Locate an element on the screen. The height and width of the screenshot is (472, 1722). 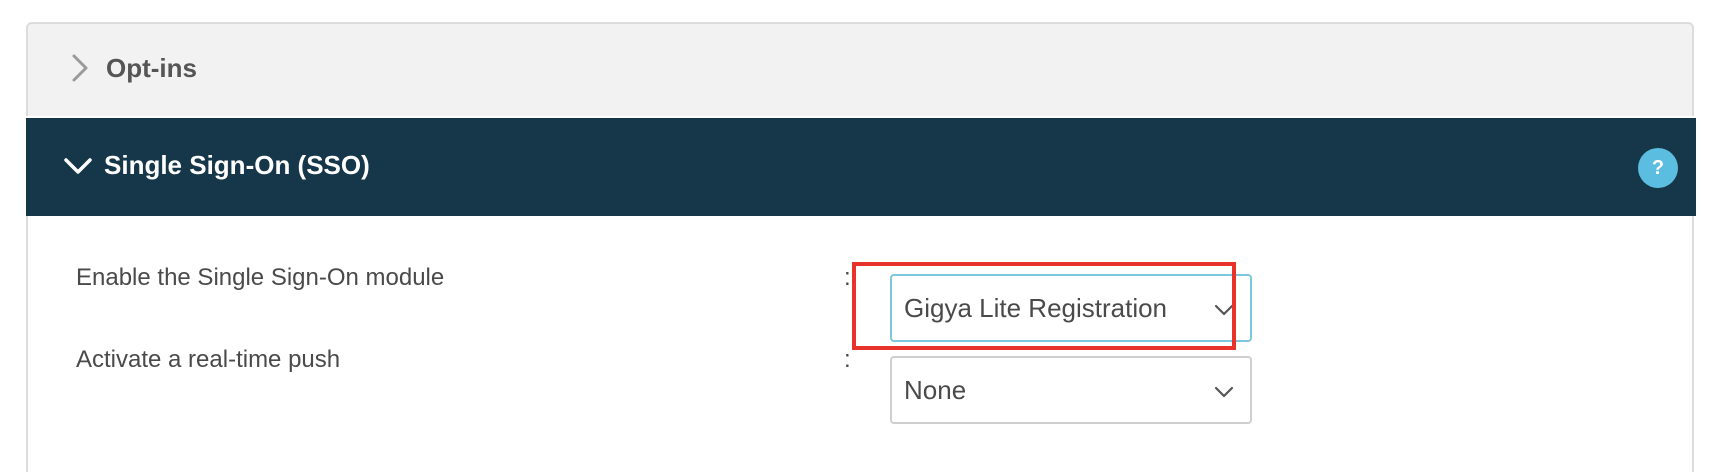
realtime-push-select-value: None is located at coordinates (935, 390).